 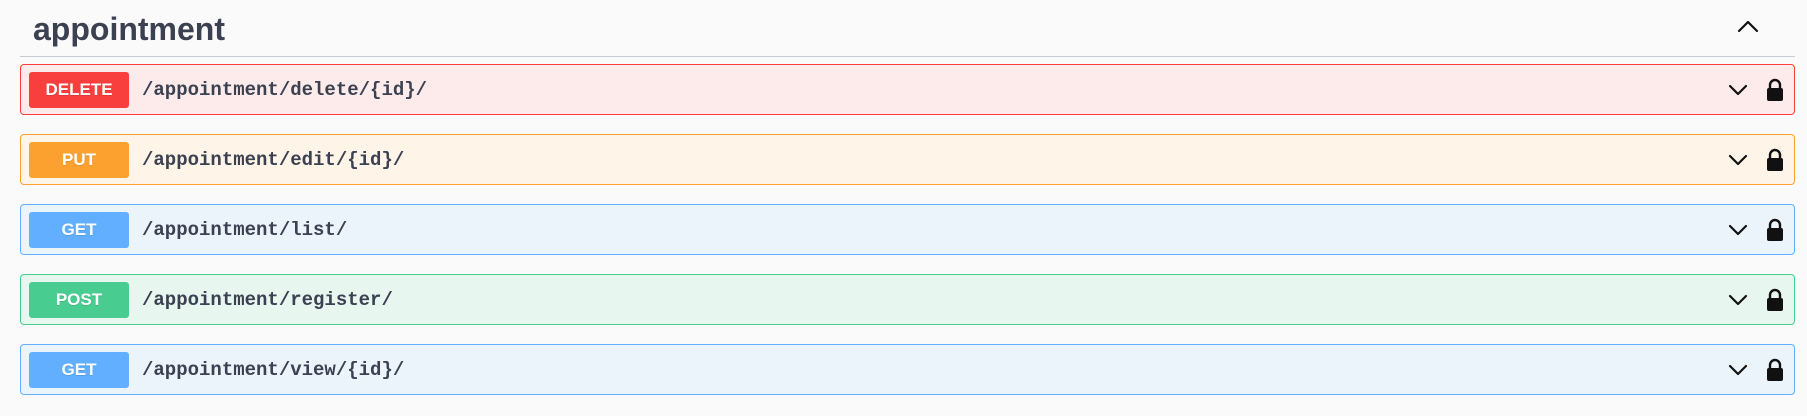 I want to click on operation-path: /appointment/list/, so click(x=245, y=229).